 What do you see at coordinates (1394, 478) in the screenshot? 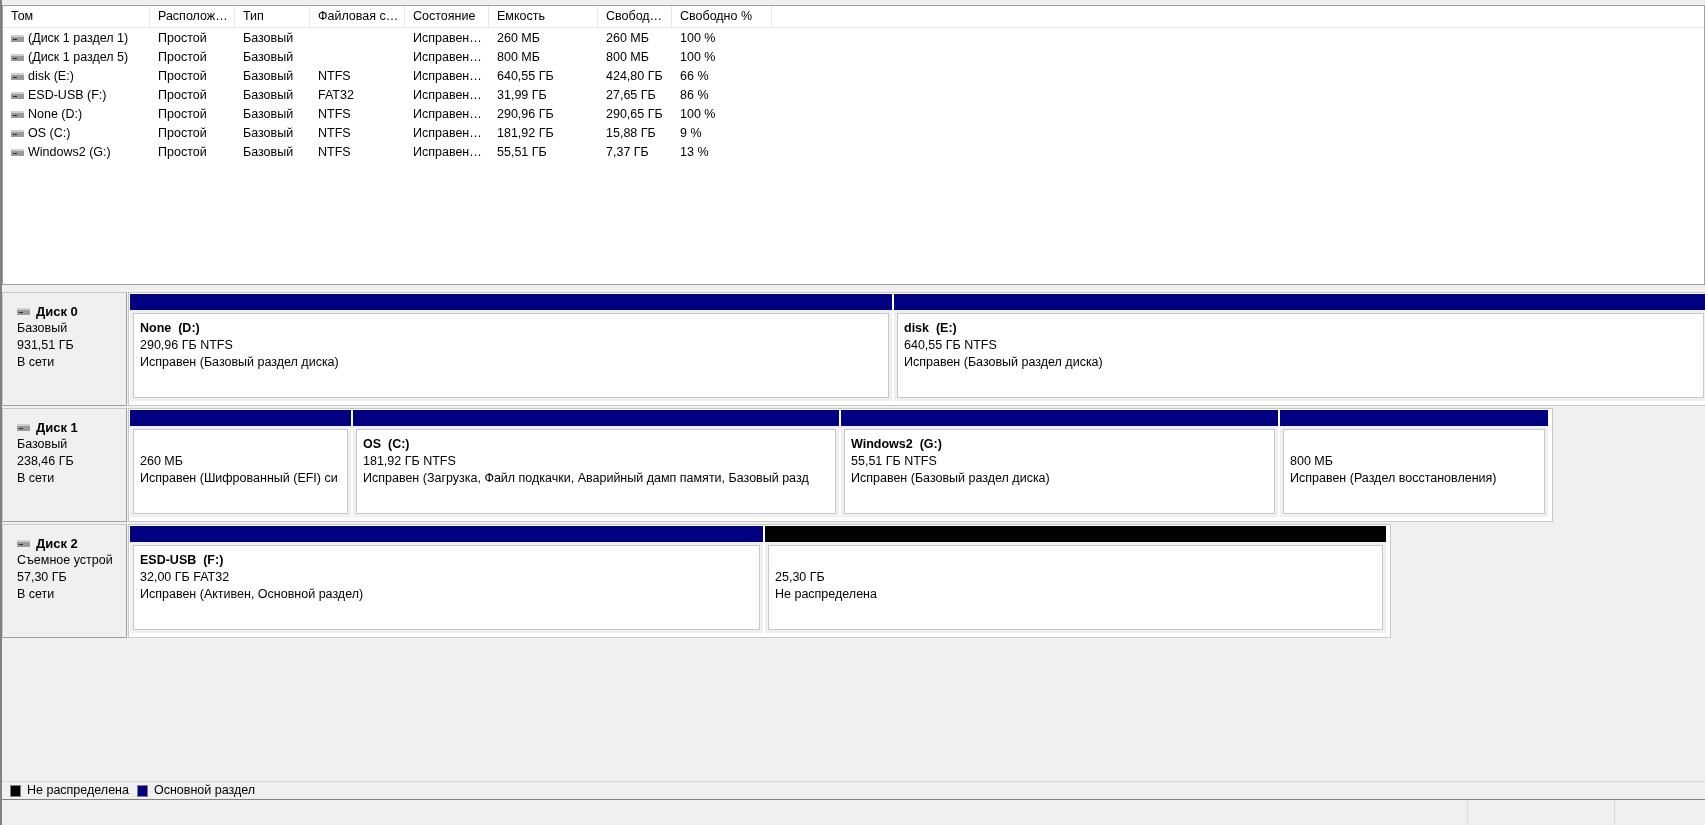
I see `partition-status: Исправен (Раздел восстановления)` at bounding box center [1394, 478].